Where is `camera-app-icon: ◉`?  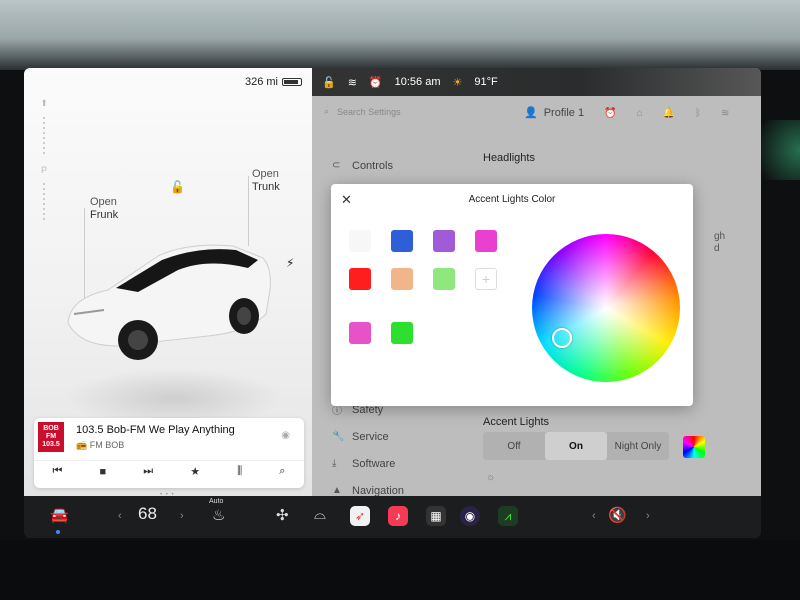
camera-app-icon: ◉ is located at coordinates (470, 516).